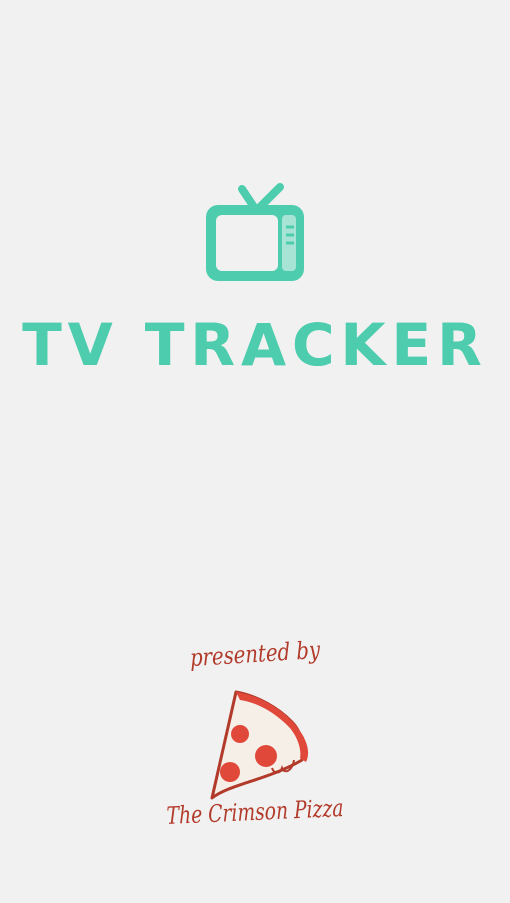 The height and width of the screenshot is (903, 510). I want to click on presented-by-label: presented by, so click(255, 654).